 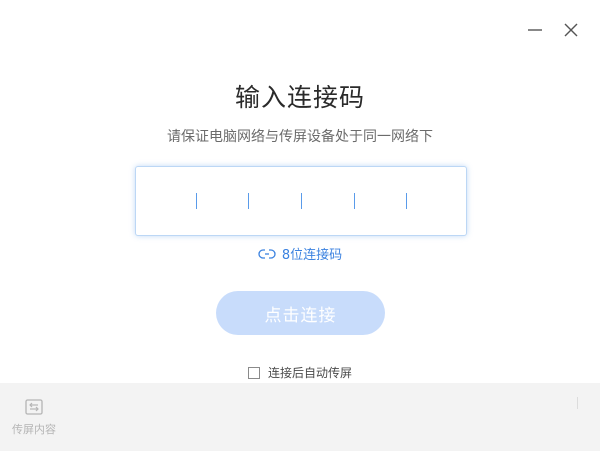 I want to click on connection-code-input, so click(x=301, y=201).